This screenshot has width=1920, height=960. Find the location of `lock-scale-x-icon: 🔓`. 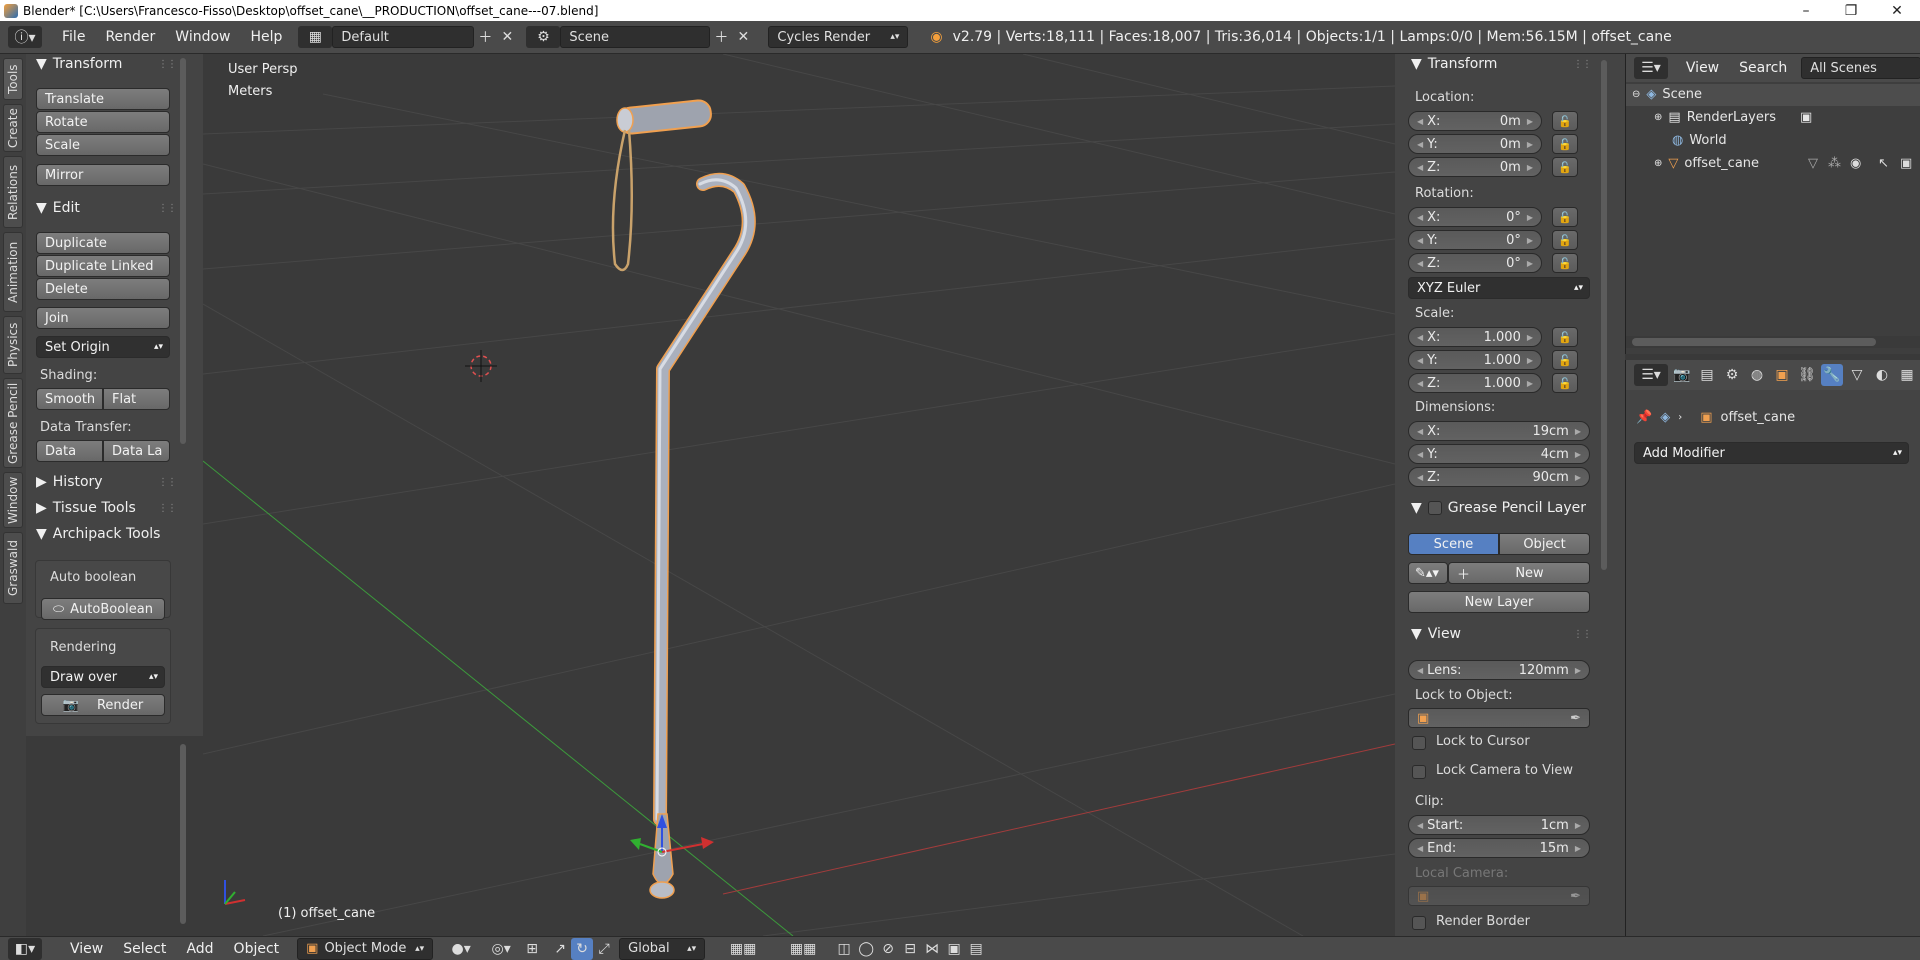

lock-scale-x-icon: 🔓 is located at coordinates (1565, 337).